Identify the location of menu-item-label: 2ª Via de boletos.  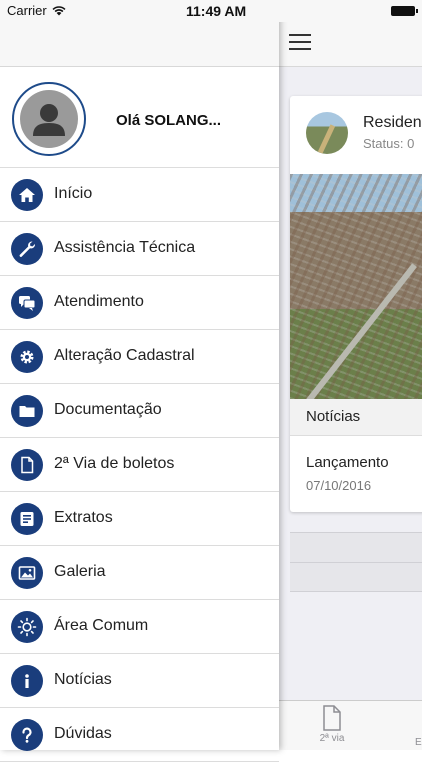
(114, 463).